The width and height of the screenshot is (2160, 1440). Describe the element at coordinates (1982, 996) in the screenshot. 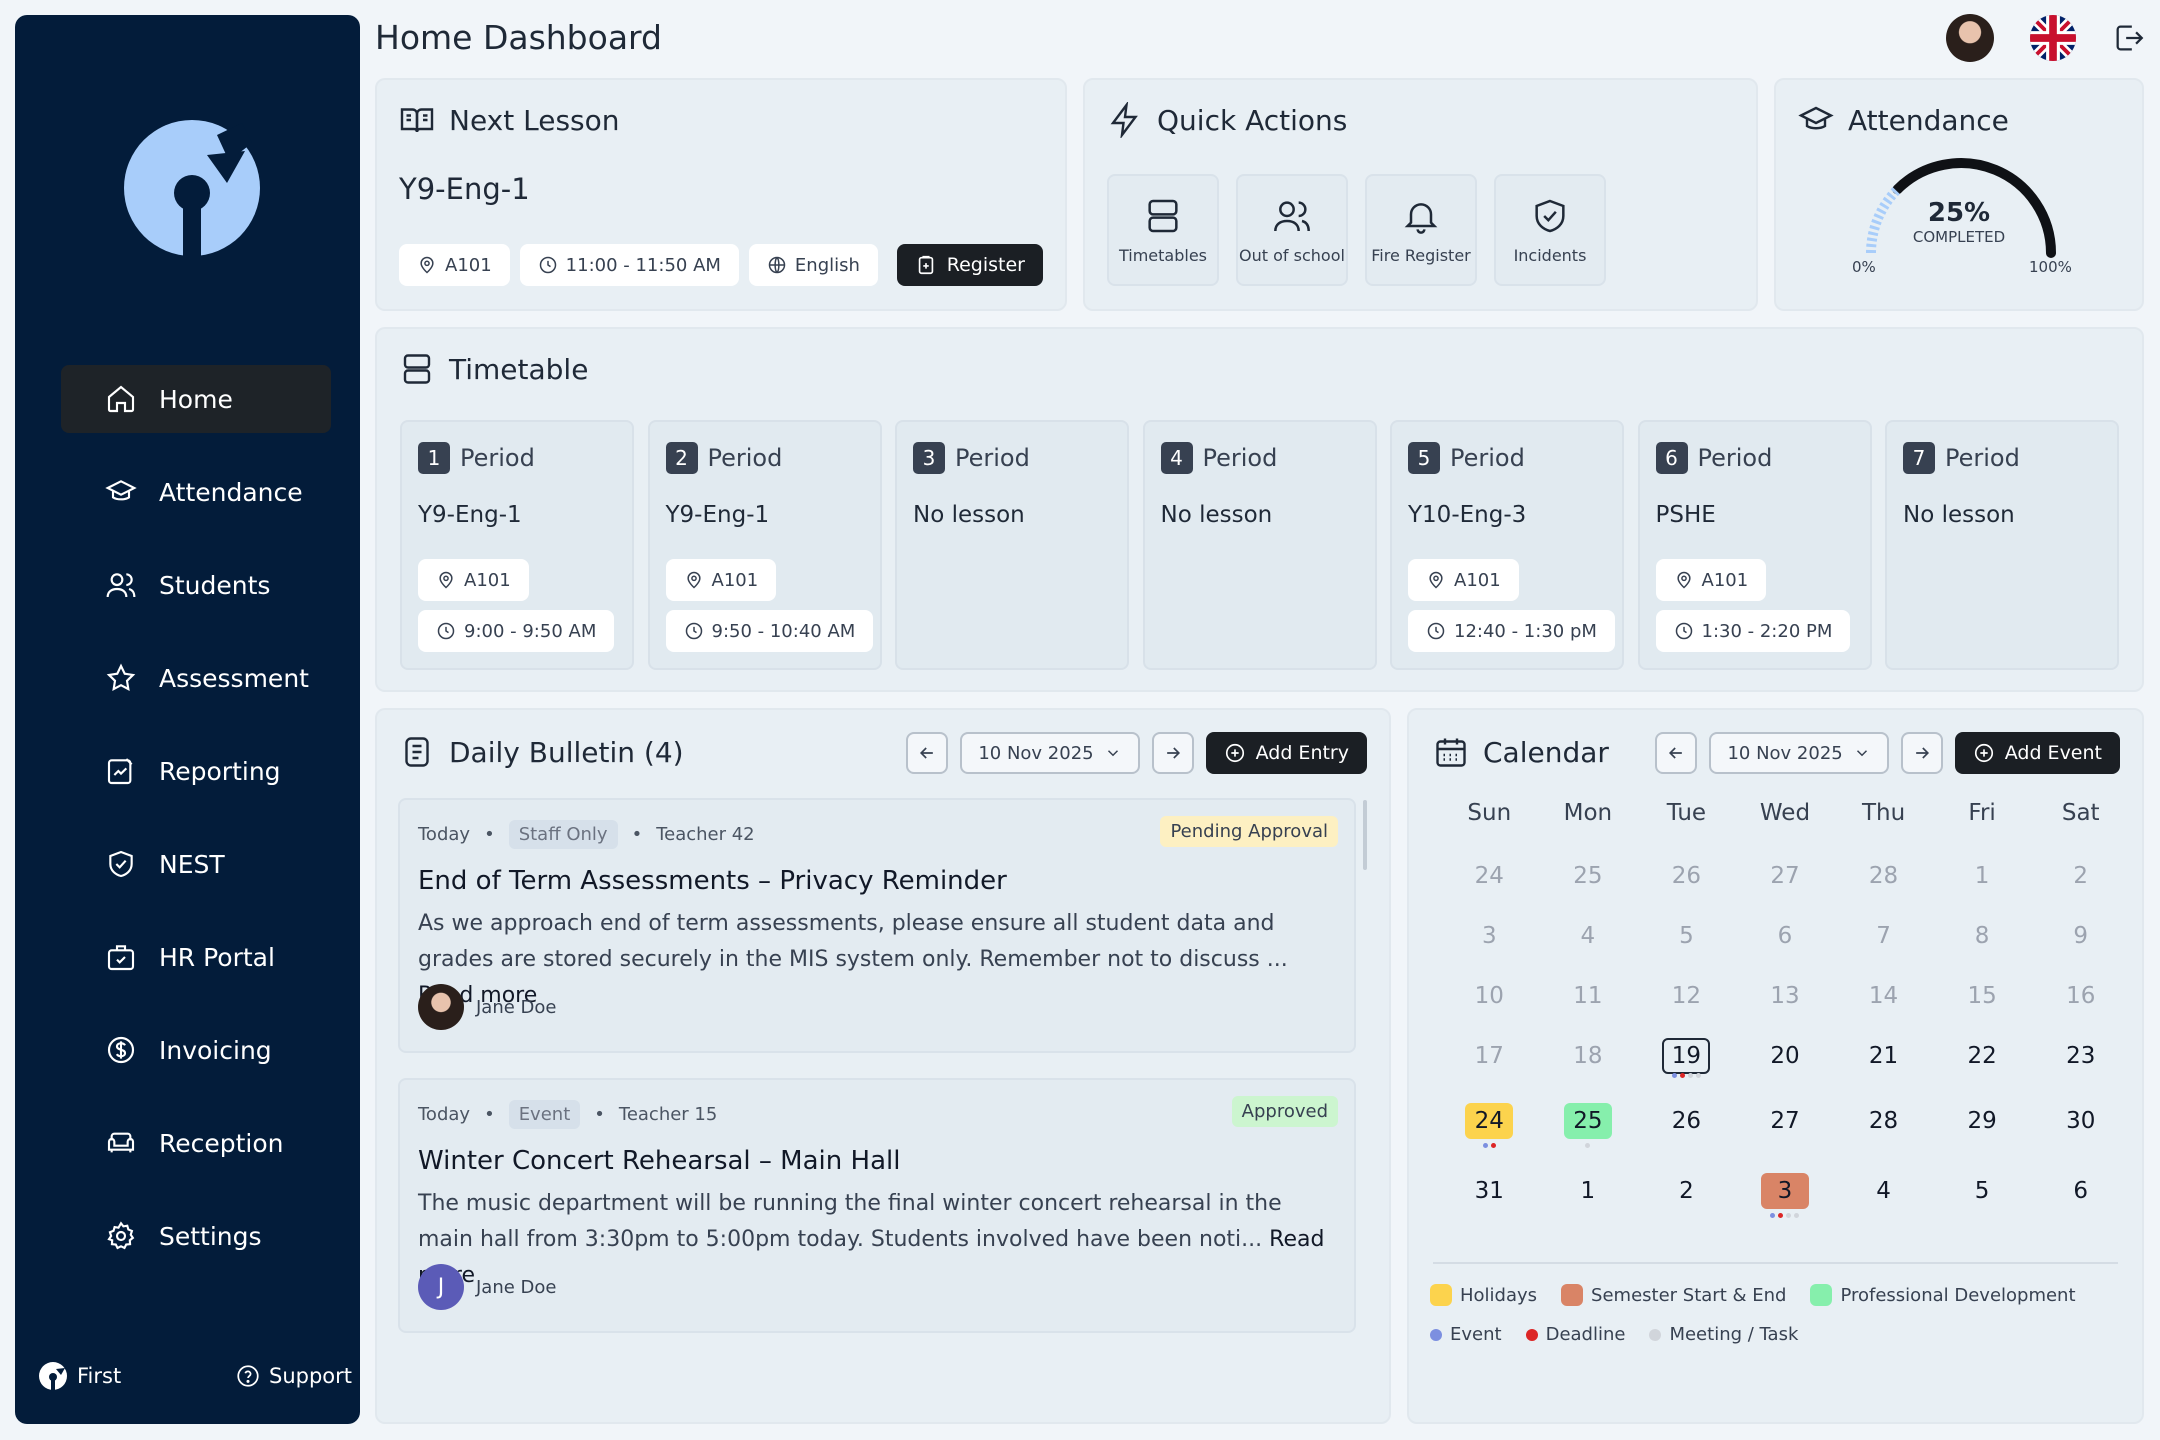

I see `calendar-day: 15` at that location.